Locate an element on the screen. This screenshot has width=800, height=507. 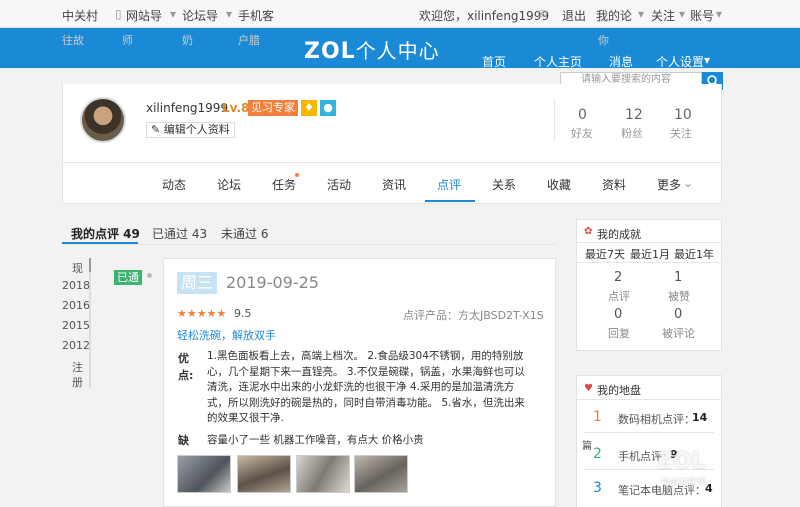
site-nav-link: 网站导 is located at coordinates (144, 15).